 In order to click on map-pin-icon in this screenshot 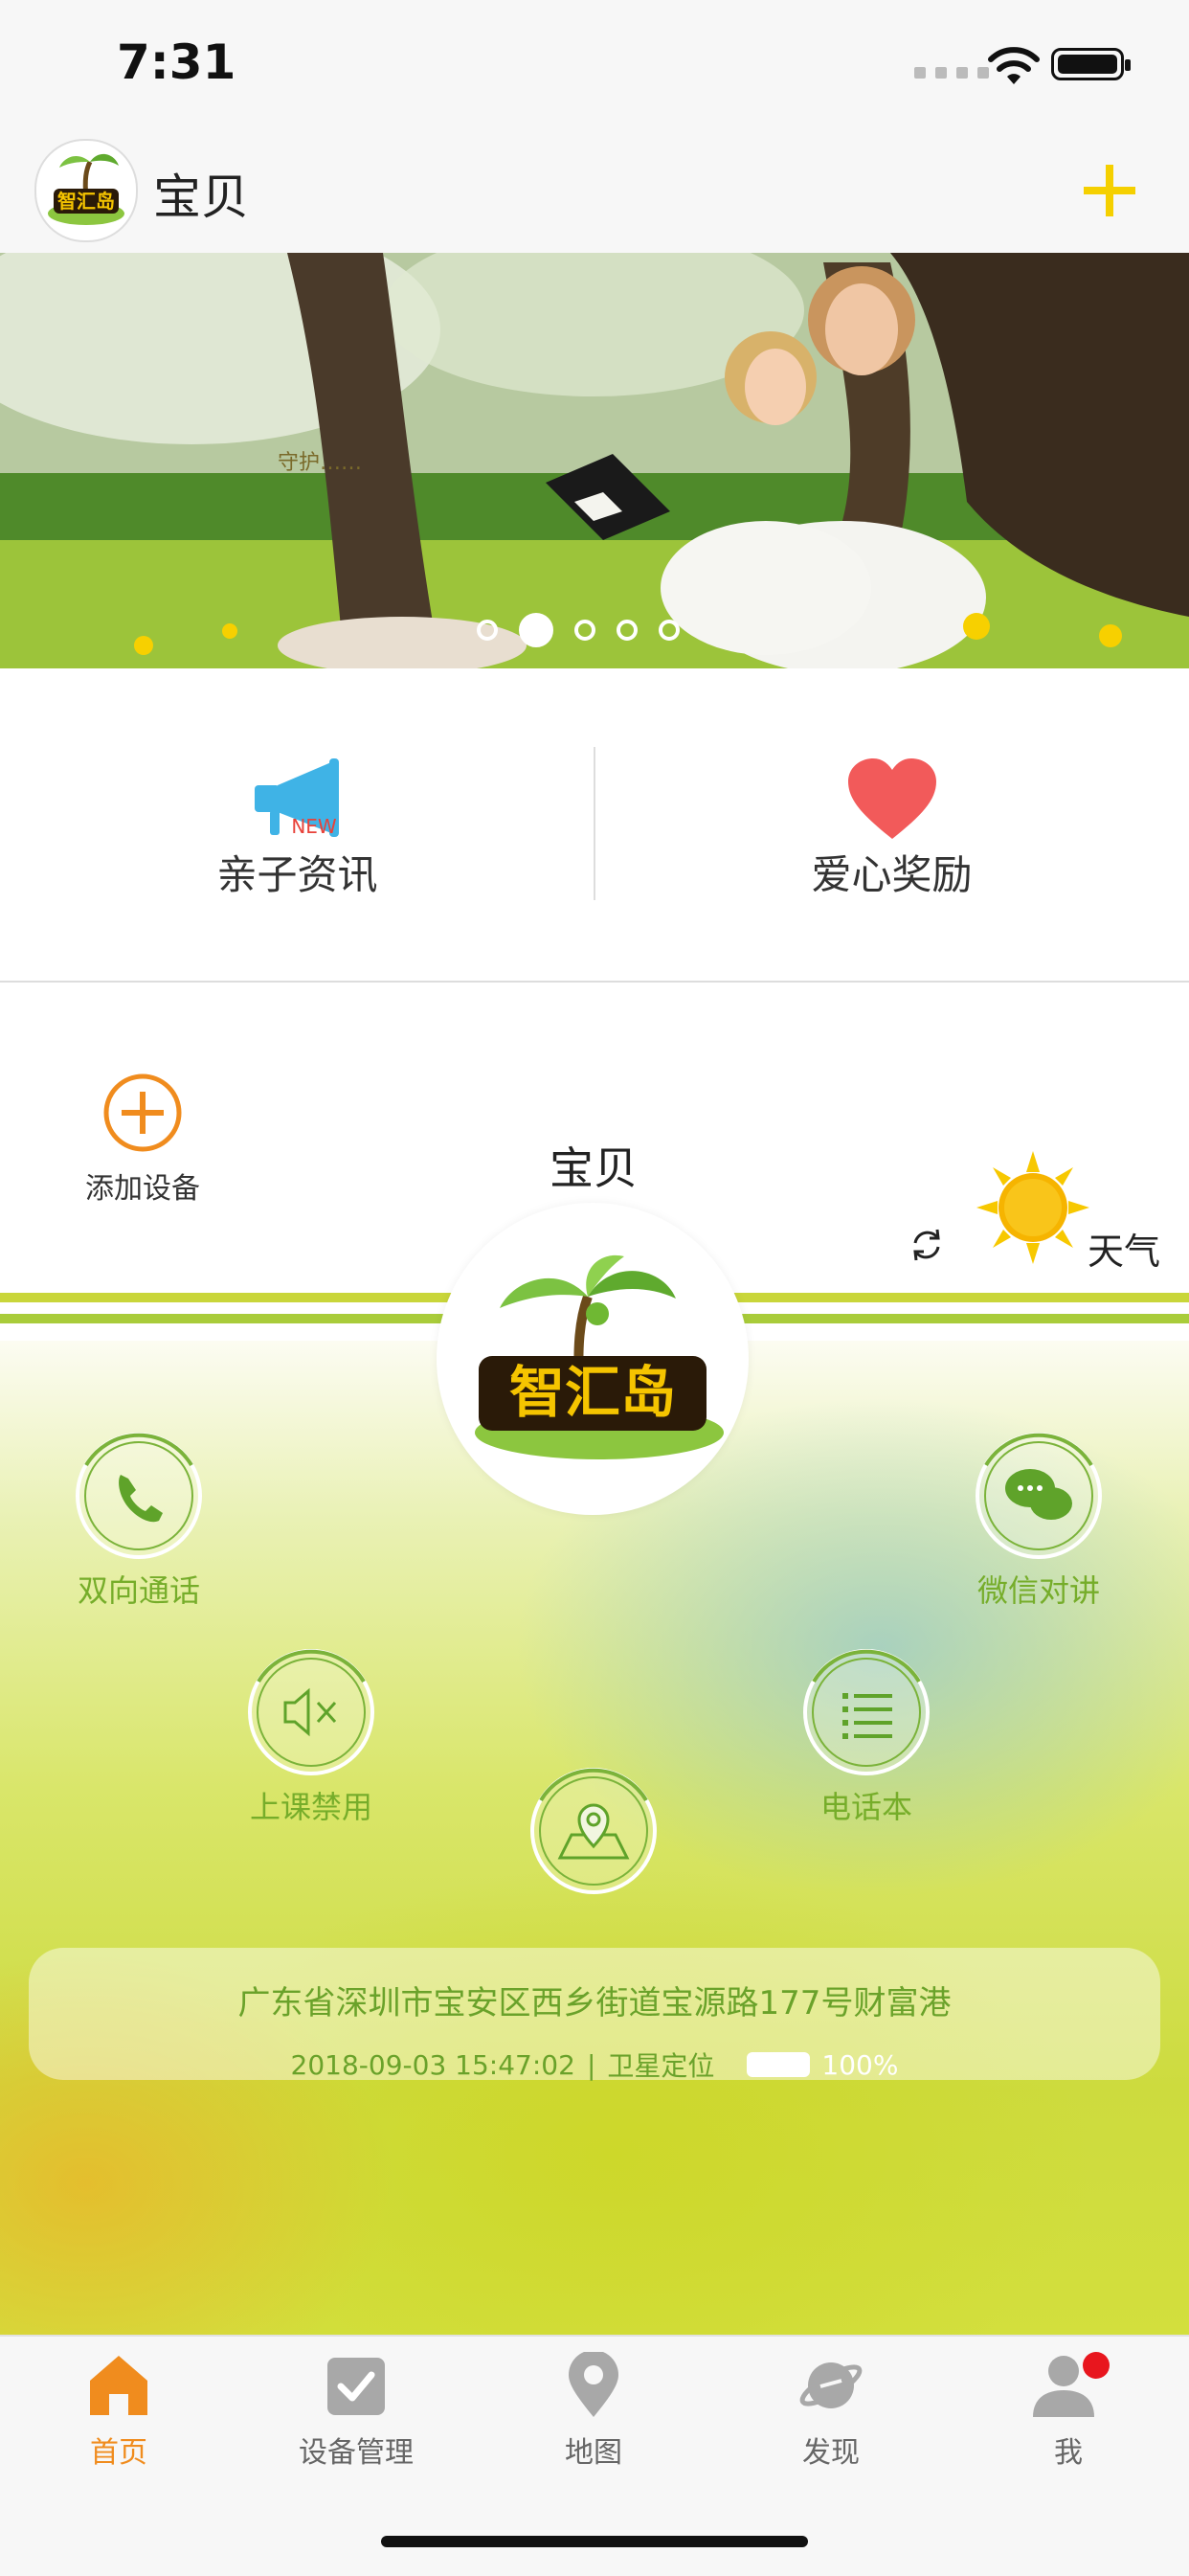, I will do `click(593, 2384)`.